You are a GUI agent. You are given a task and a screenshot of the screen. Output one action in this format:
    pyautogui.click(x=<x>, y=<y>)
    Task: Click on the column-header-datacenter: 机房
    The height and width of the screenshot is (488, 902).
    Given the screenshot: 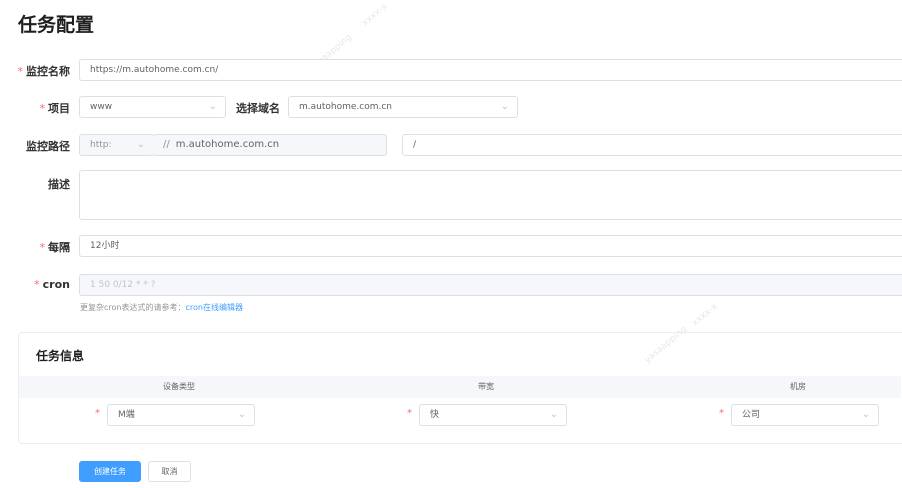 What is the action you would take?
    pyautogui.click(x=798, y=386)
    